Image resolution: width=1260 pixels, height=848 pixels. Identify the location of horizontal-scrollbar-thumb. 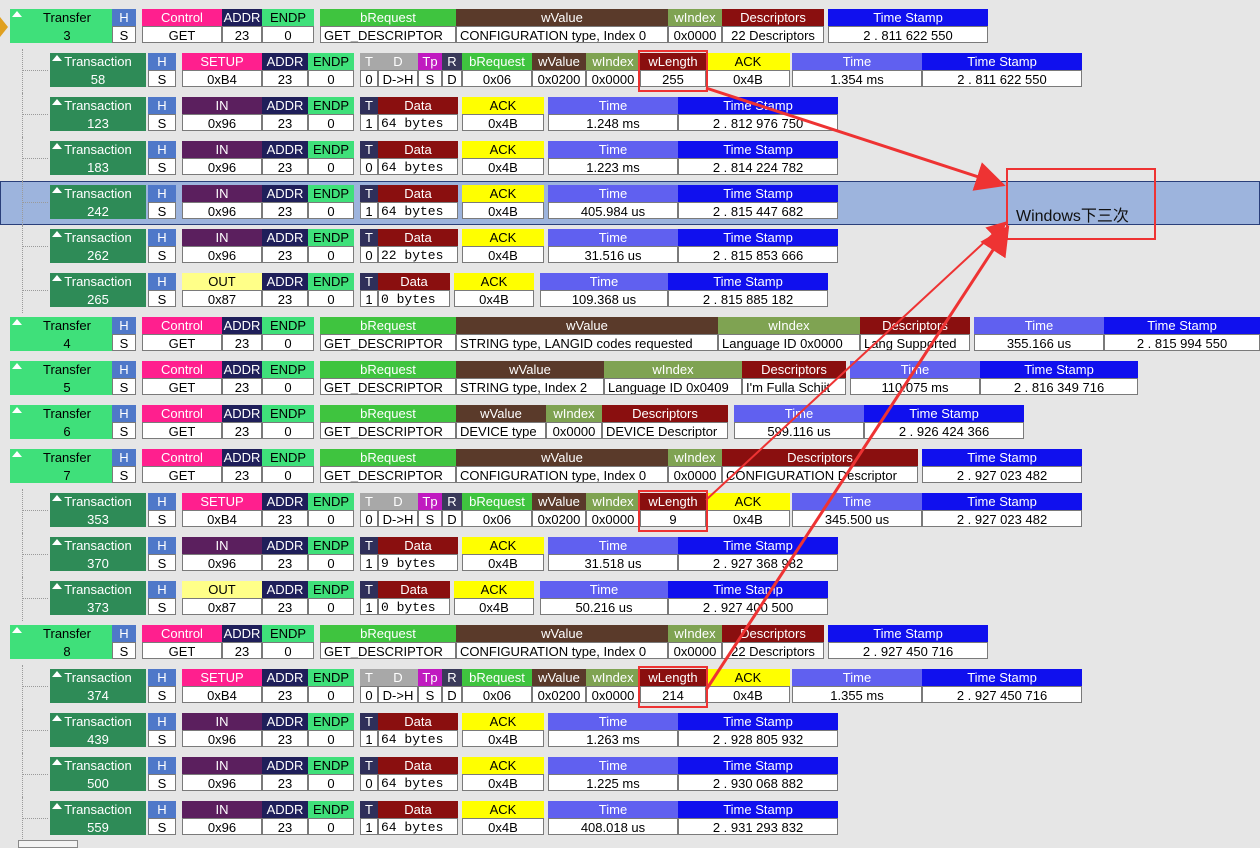
(48, 844).